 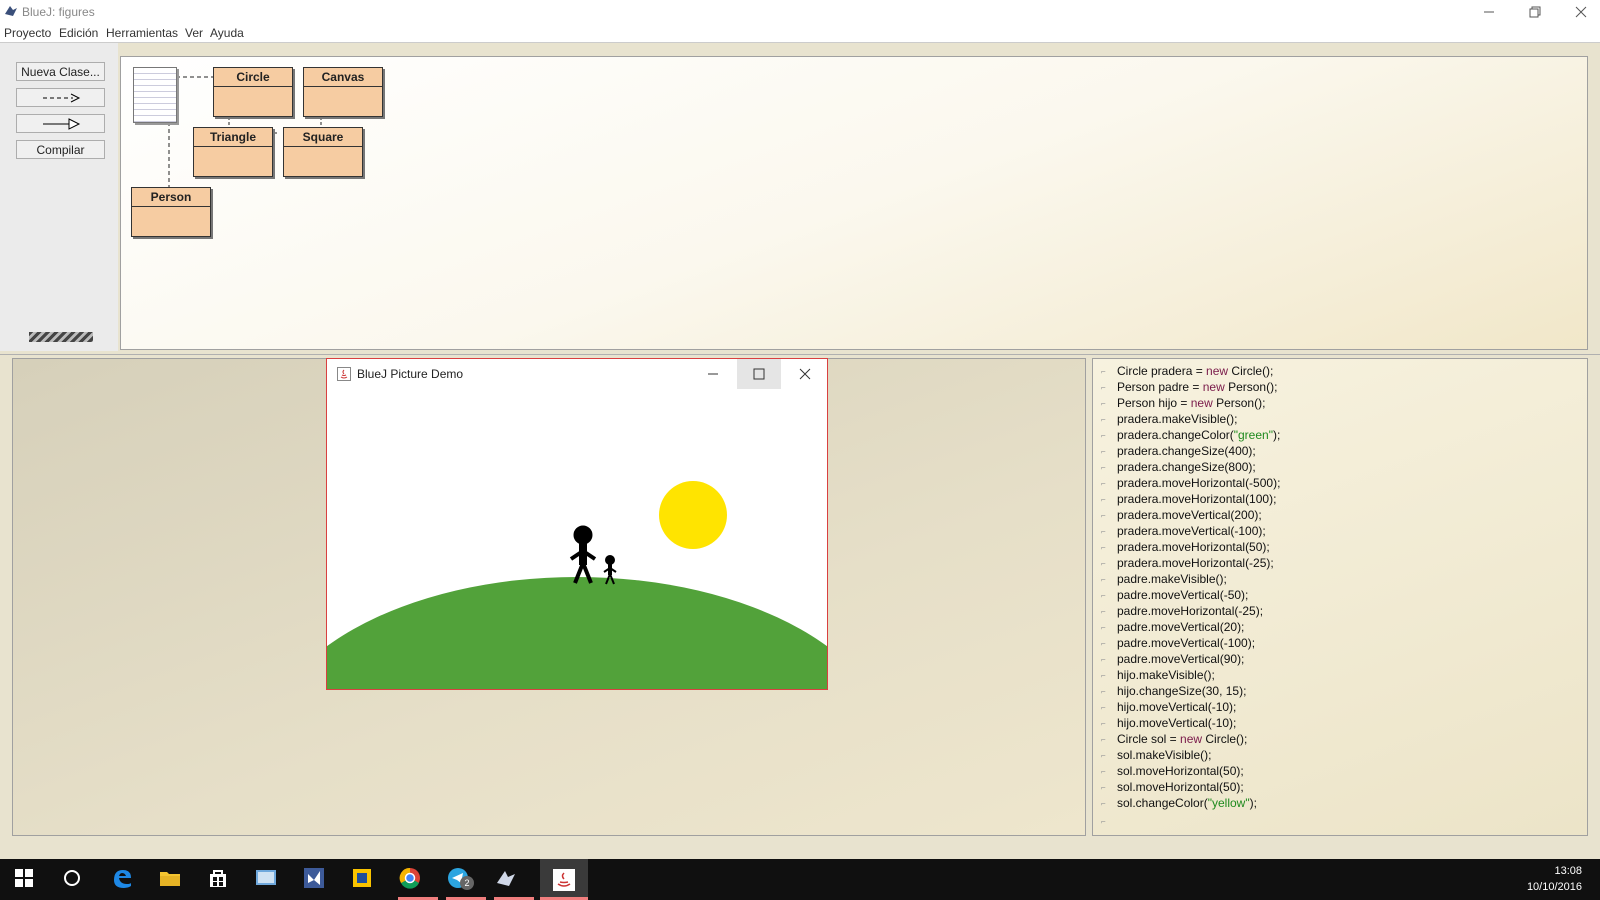 What do you see at coordinates (1186, 643) in the screenshot?
I see `codepad-line: padre.moveVertical(-100);` at bounding box center [1186, 643].